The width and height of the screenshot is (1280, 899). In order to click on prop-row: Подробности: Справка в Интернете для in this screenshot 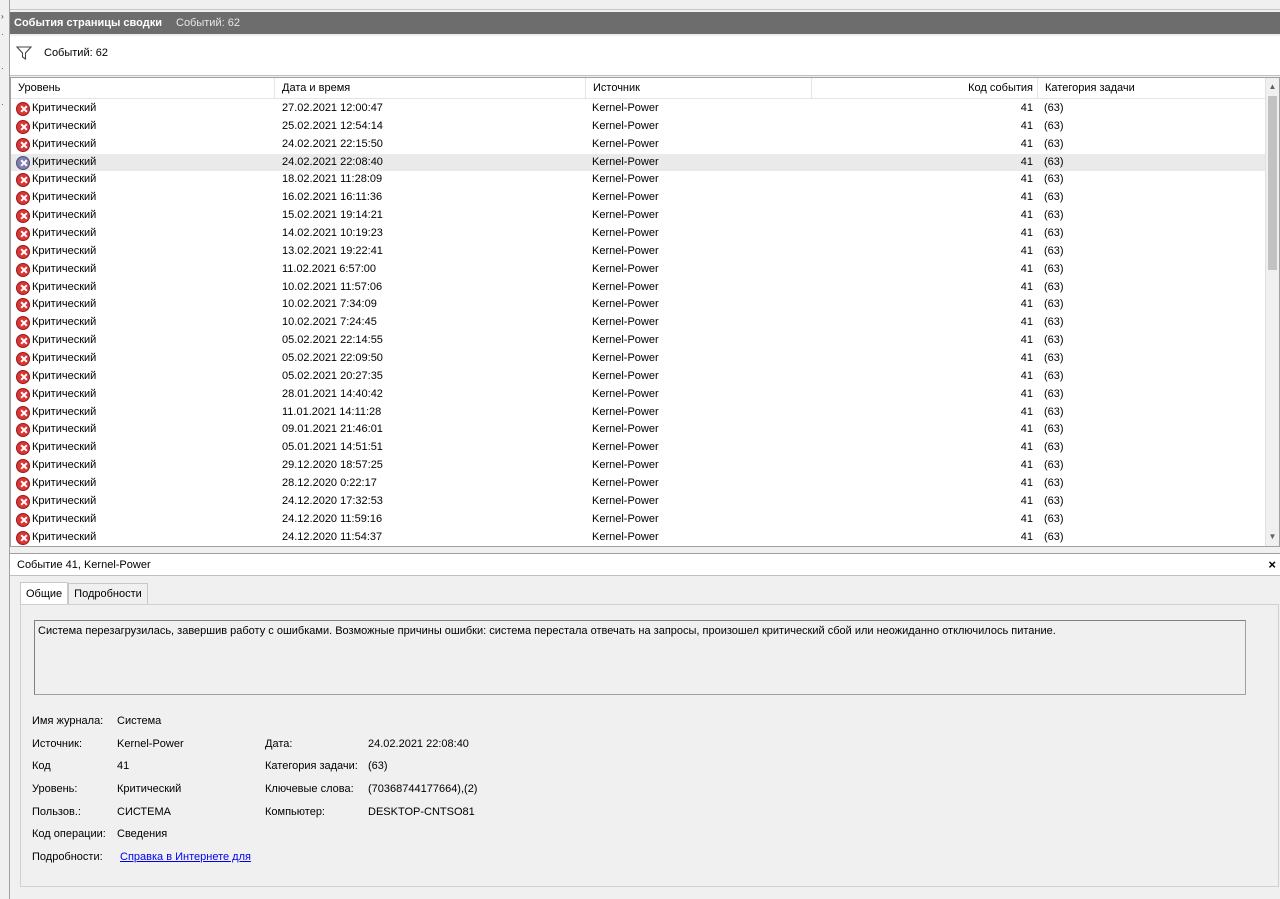, I will do `click(482, 858)`.